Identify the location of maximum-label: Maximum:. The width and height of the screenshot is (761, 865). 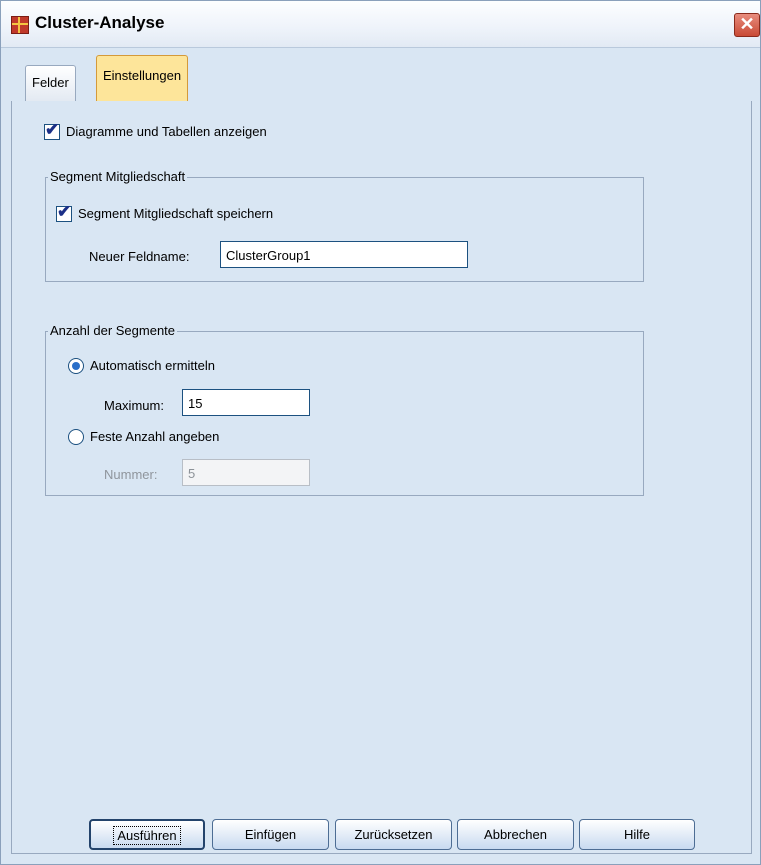
(134, 405).